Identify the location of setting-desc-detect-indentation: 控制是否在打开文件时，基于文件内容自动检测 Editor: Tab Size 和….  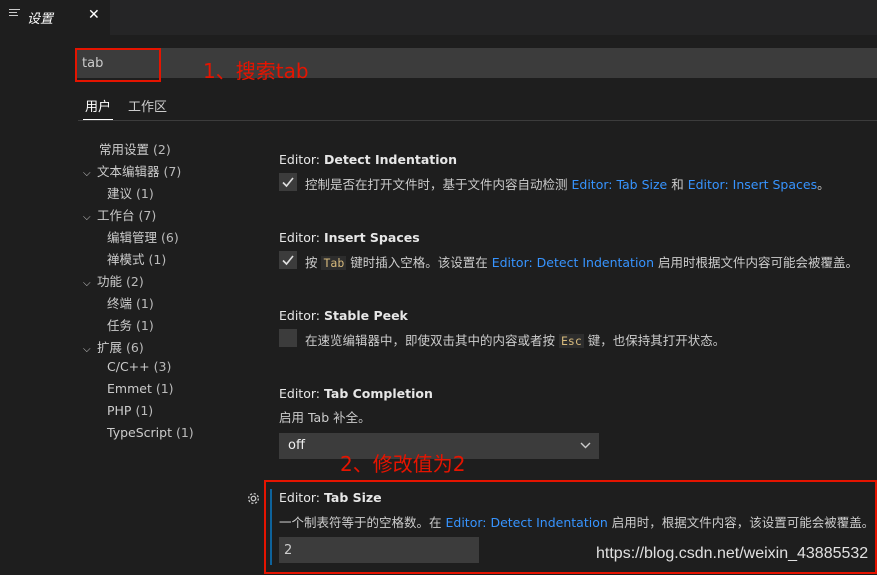
(567, 183).